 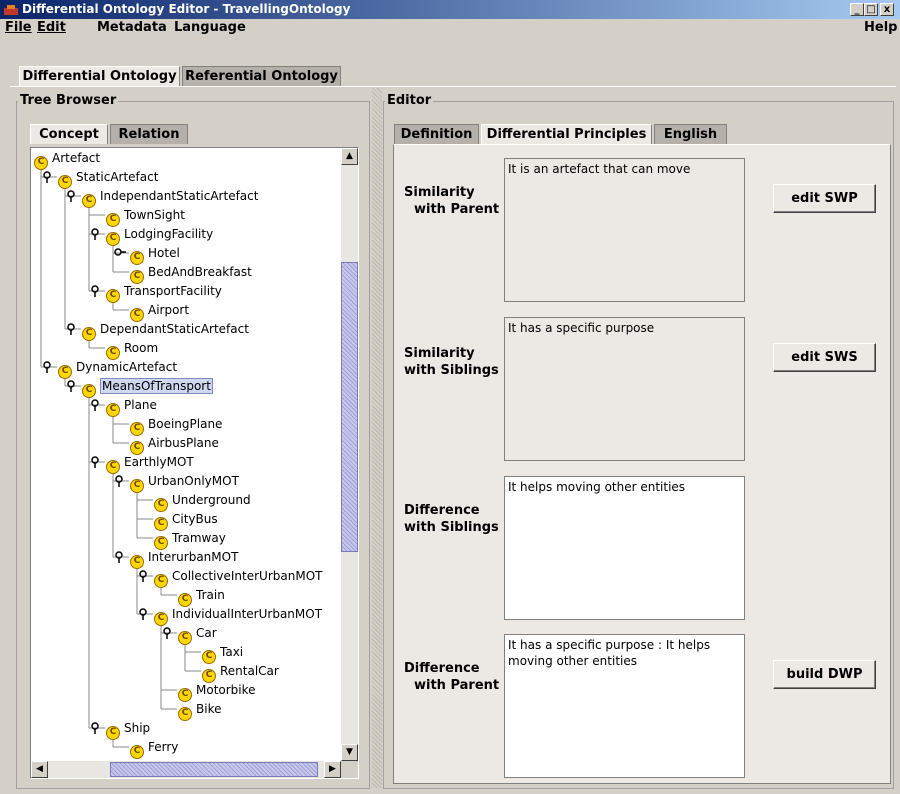 What do you see at coordinates (191, 273) in the screenshot?
I see `tree-node: C BedAndBreakfast` at bounding box center [191, 273].